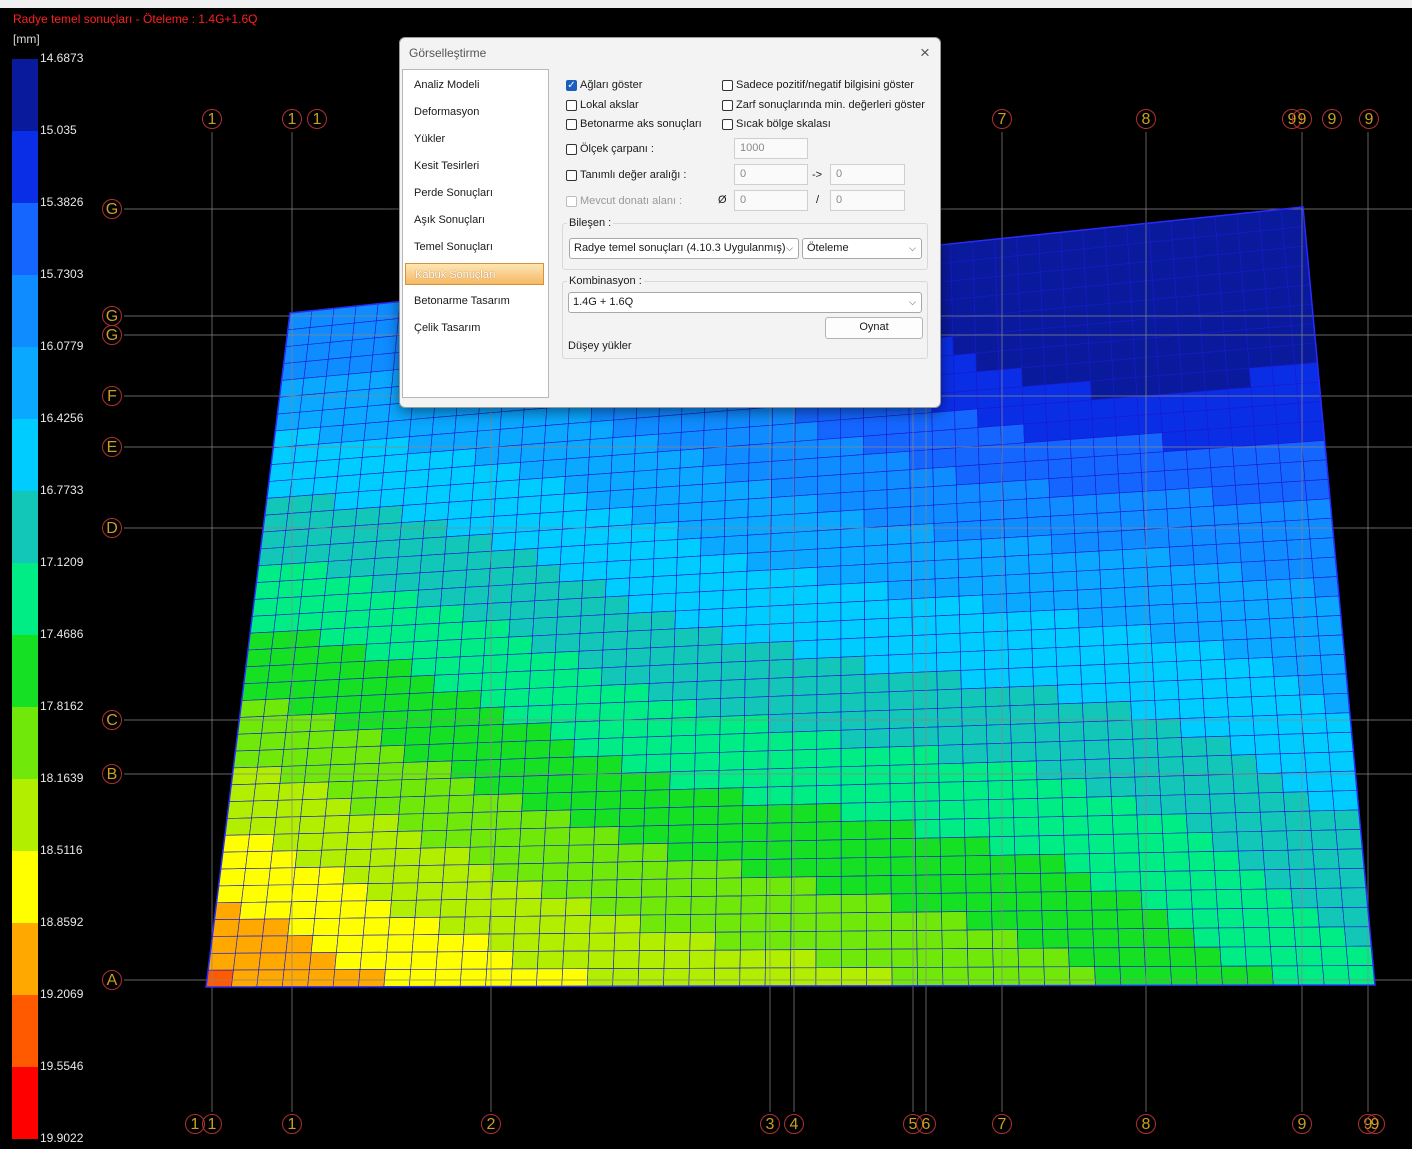 The width and height of the screenshot is (1412, 1149). I want to click on scale-factor-checkbox: Ölçek çarpanı :, so click(610, 149).